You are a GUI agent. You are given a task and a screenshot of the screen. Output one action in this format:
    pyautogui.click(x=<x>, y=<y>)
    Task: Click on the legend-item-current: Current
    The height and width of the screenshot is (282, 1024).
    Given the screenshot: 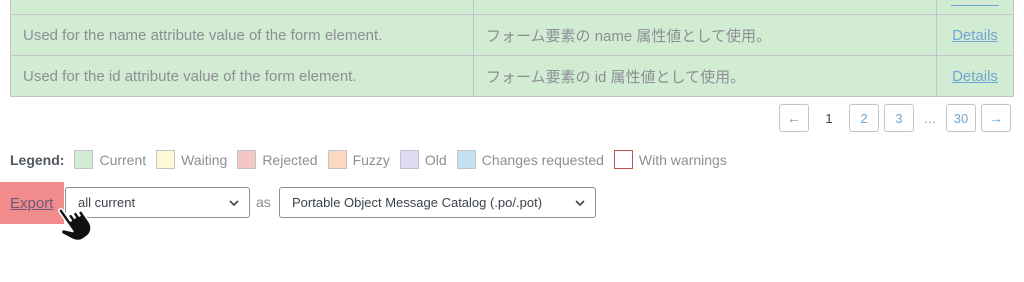 What is the action you would take?
    pyautogui.click(x=109, y=159)
    